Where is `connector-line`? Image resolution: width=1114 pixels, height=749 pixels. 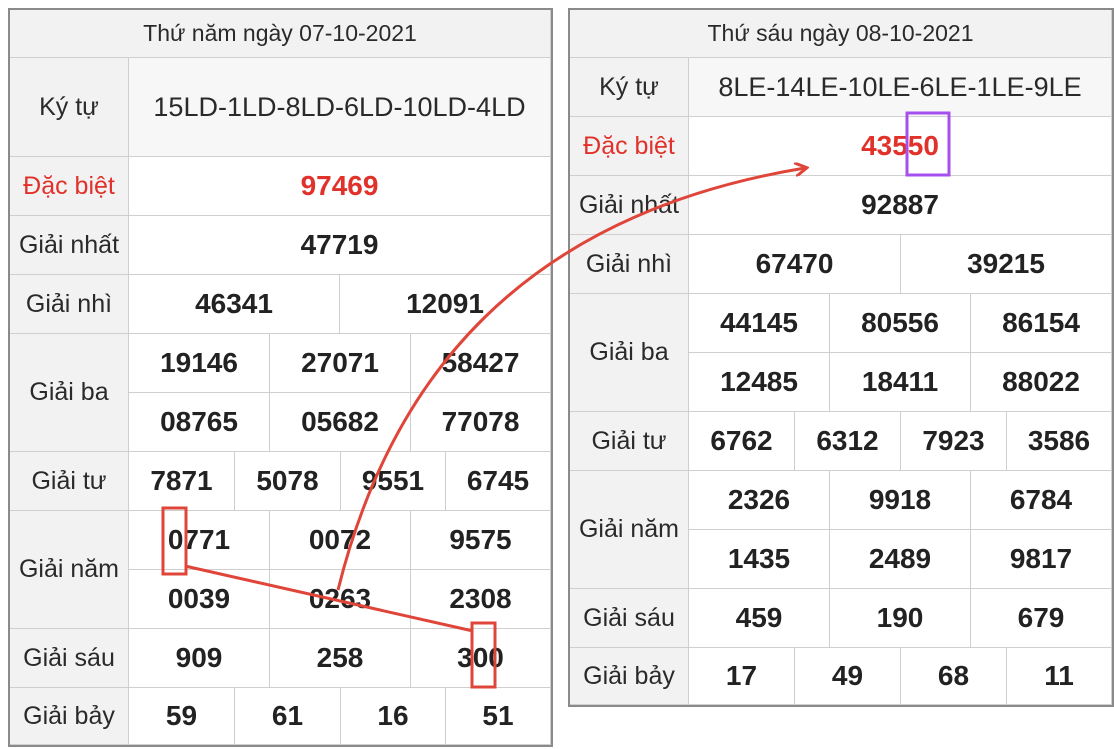
connector-line is located at coordinates (329, 598).